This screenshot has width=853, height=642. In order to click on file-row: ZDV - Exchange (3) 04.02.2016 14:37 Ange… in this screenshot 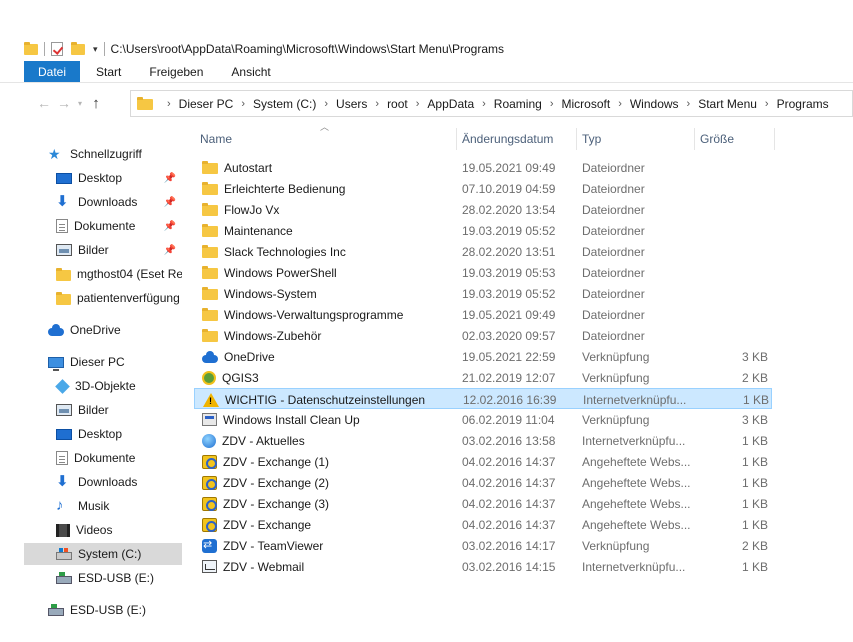, I will do `click(483, 503)`.